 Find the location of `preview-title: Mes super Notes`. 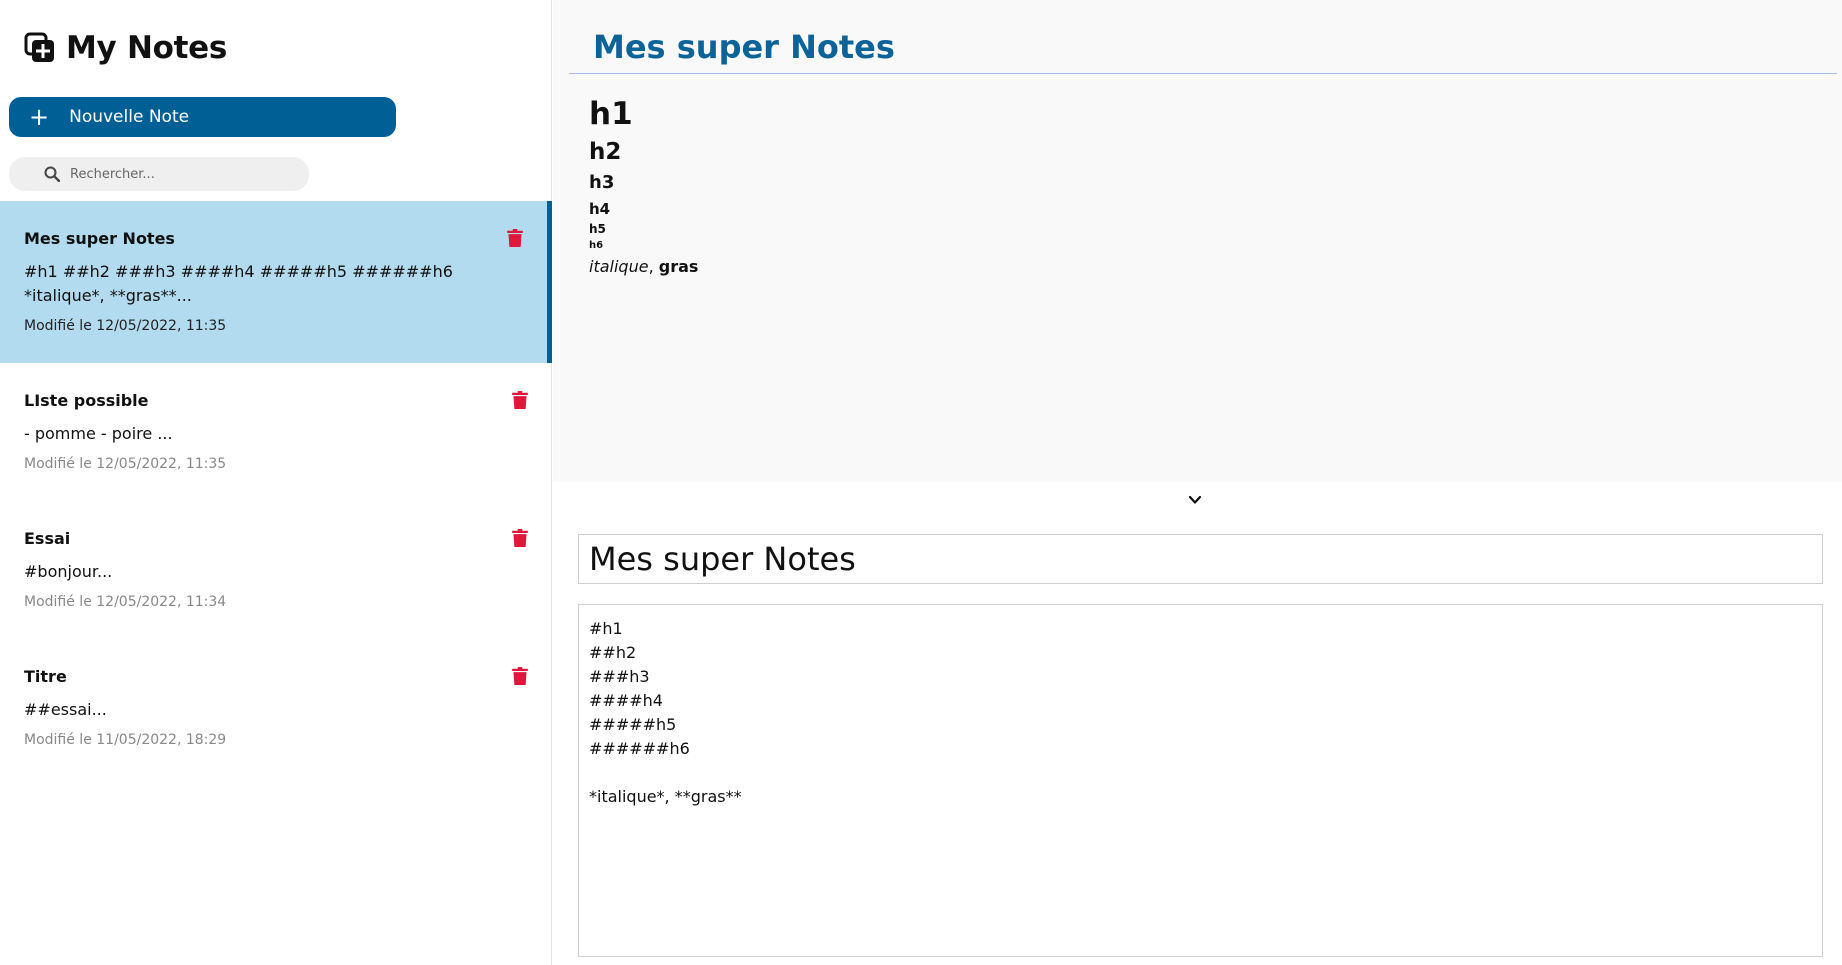

preview-title: Mes super Notes is located at coordinates (744, 47).